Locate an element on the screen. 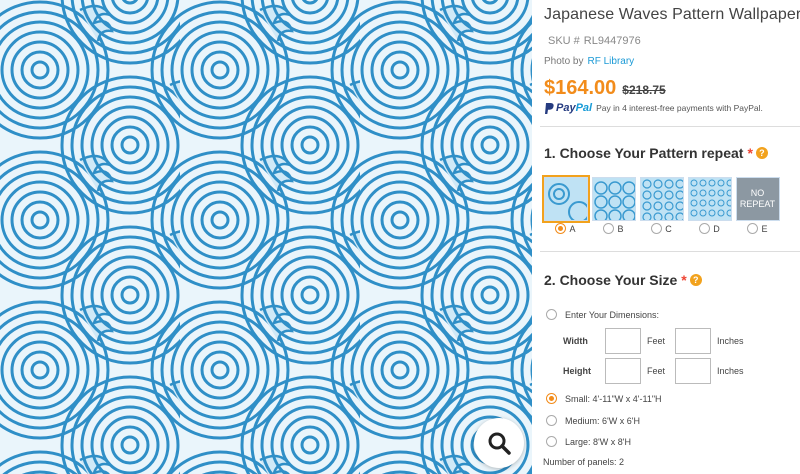 This screenshot has width=800, height=474. price-row: $164.00 $218.75 is located at coordinates (672, 88).